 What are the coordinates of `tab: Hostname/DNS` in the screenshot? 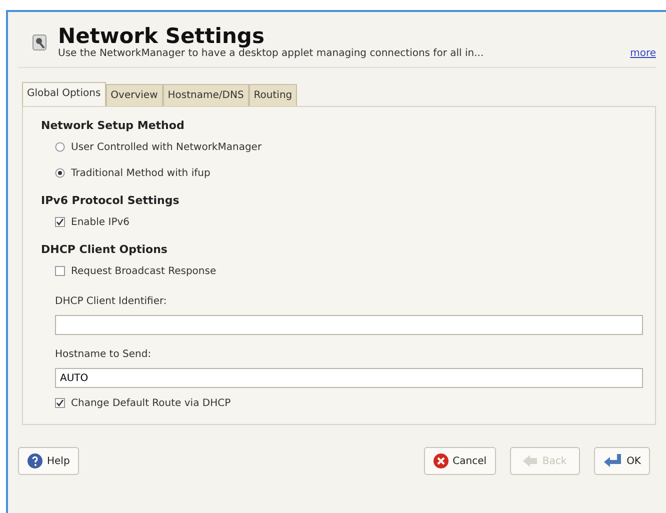 It's located at (205, 95).